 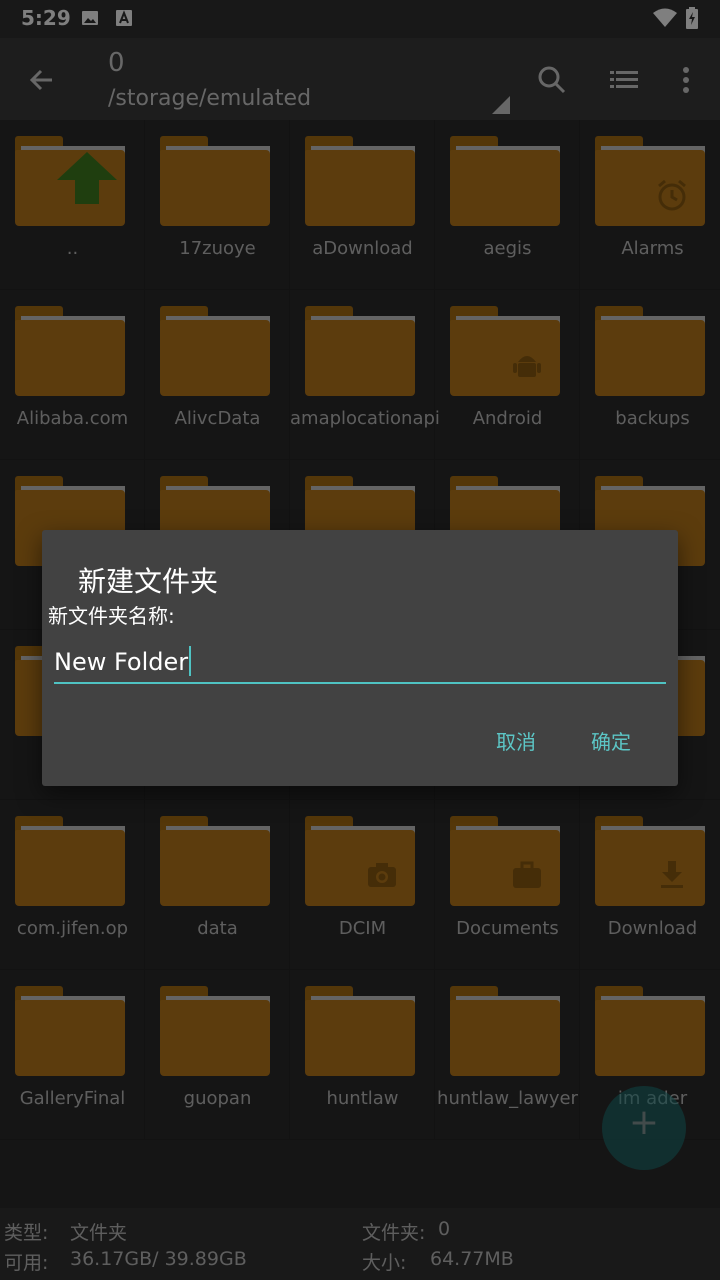 I want to click on text-caret, so click(x=190, y=661).